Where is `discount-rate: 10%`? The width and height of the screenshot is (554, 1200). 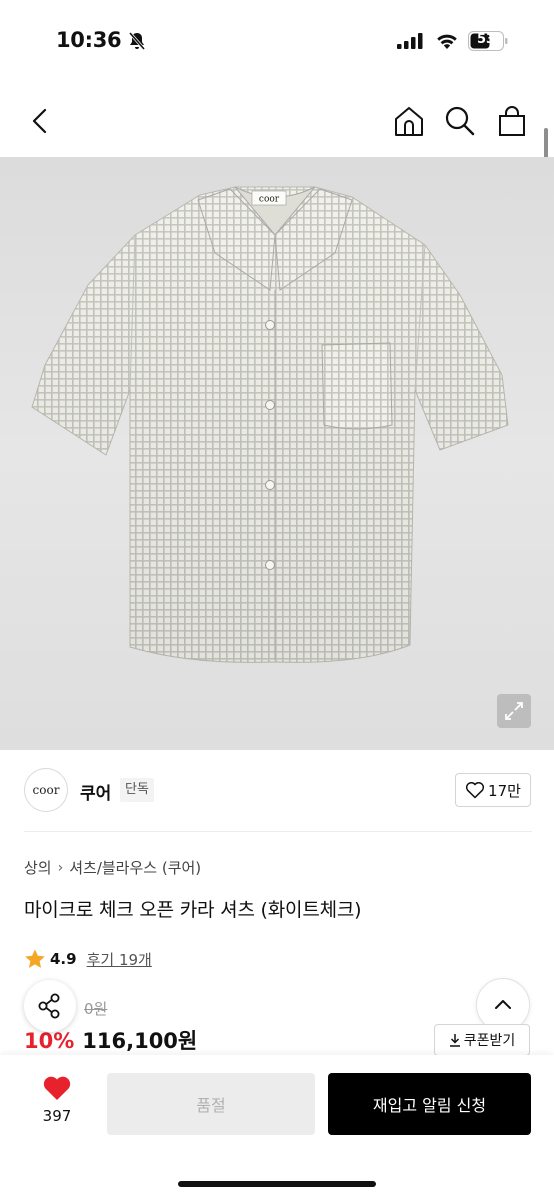 discount-rate: 10% is located at coordinates (49, 1041).